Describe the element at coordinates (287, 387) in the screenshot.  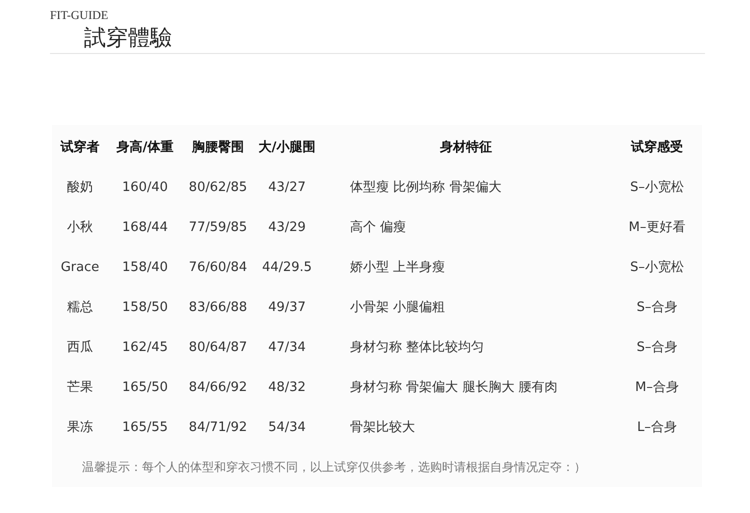
I see `table-cell: 48/32` at that location.